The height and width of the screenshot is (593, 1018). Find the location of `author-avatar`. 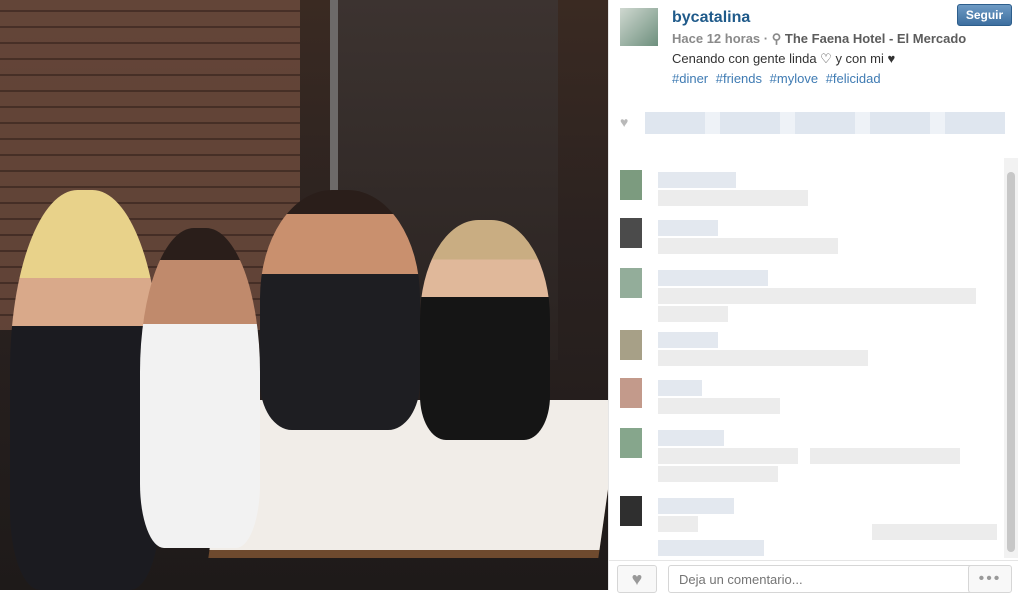

author-avatar is located at coordinates (639, 27).